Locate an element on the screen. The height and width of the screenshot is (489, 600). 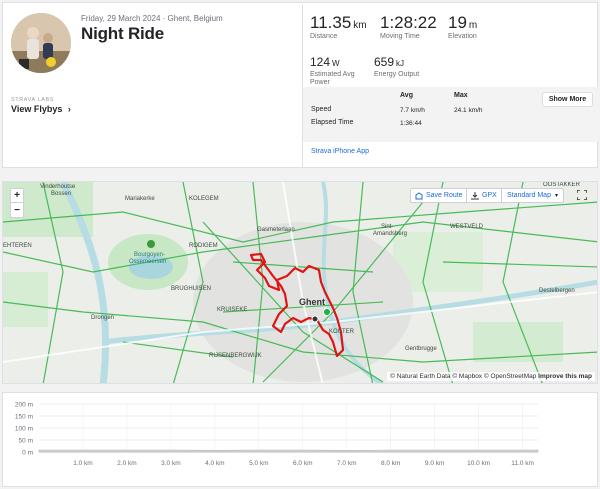
fullscreen-button is located at coordinates (581, 194).